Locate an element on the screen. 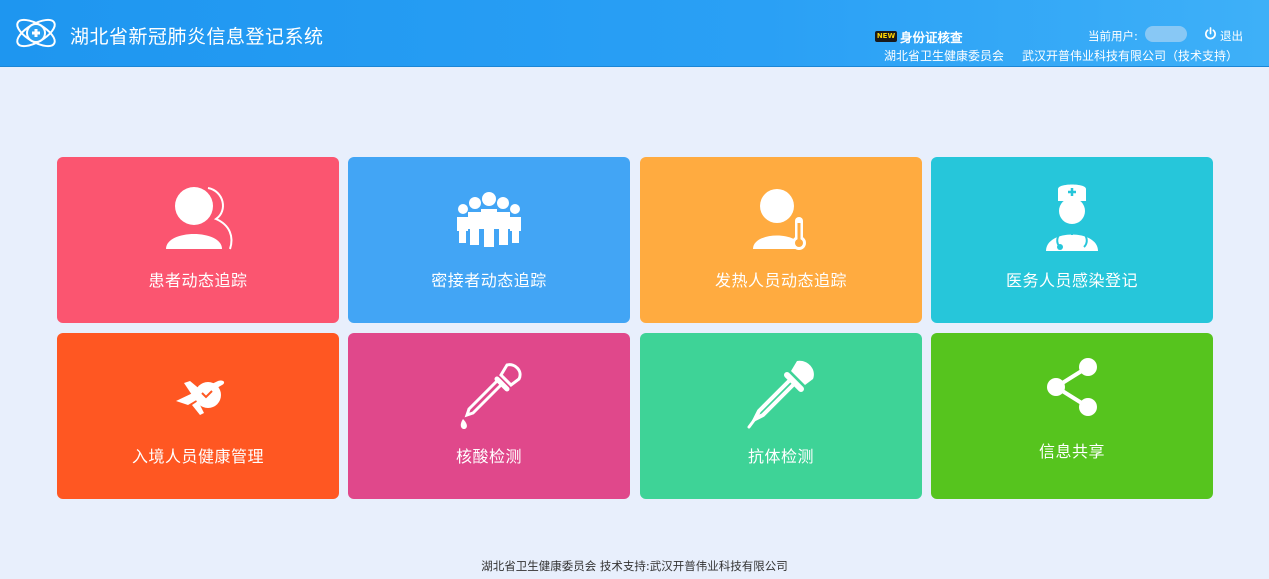 The width and height of the screenshot is (1269, 579). id-check-link: 身份证核查 is located at coordinates (931, 36).